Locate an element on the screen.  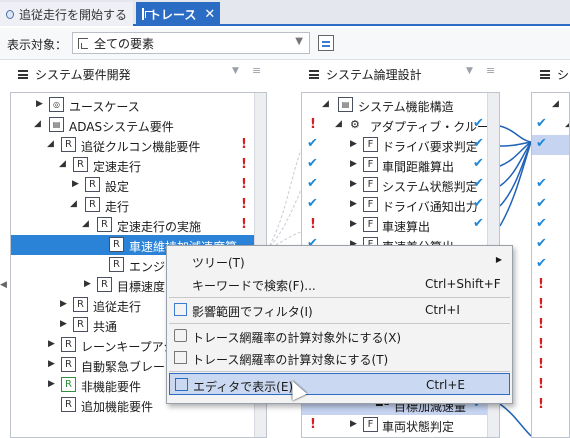
tree-row: ◢ ▤ ADASシステム要件 is located at coordinates (138, 125).